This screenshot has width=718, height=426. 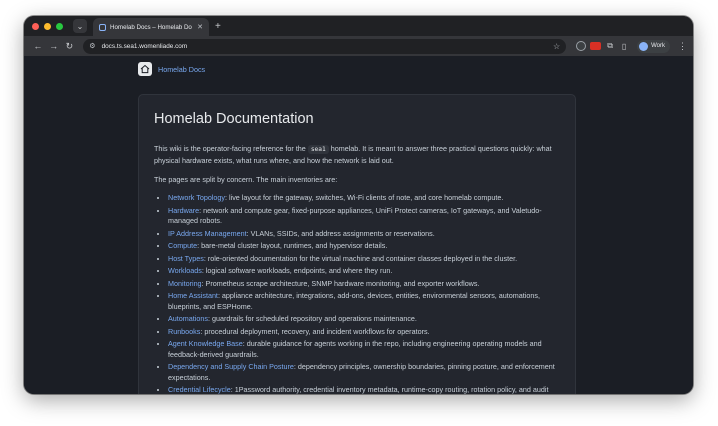 I want to click on reload-button: ↻, so click(x=70, y=46).